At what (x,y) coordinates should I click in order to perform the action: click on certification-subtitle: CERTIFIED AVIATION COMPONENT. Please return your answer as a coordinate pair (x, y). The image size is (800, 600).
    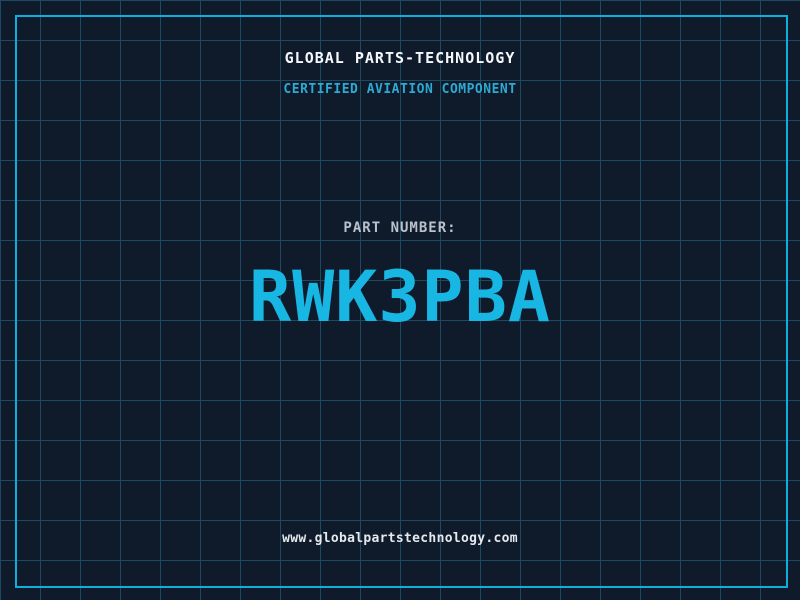
    Looking at the image, I should click on (400, 89).